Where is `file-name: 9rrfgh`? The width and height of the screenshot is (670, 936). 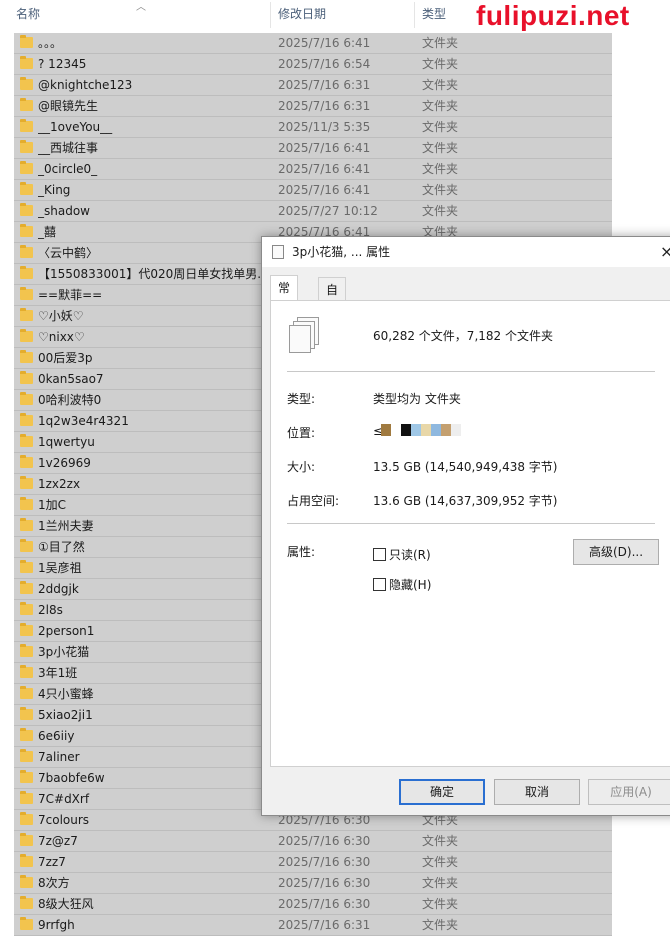
file-name: 9rrfgh is located at coordinates (56, 925).